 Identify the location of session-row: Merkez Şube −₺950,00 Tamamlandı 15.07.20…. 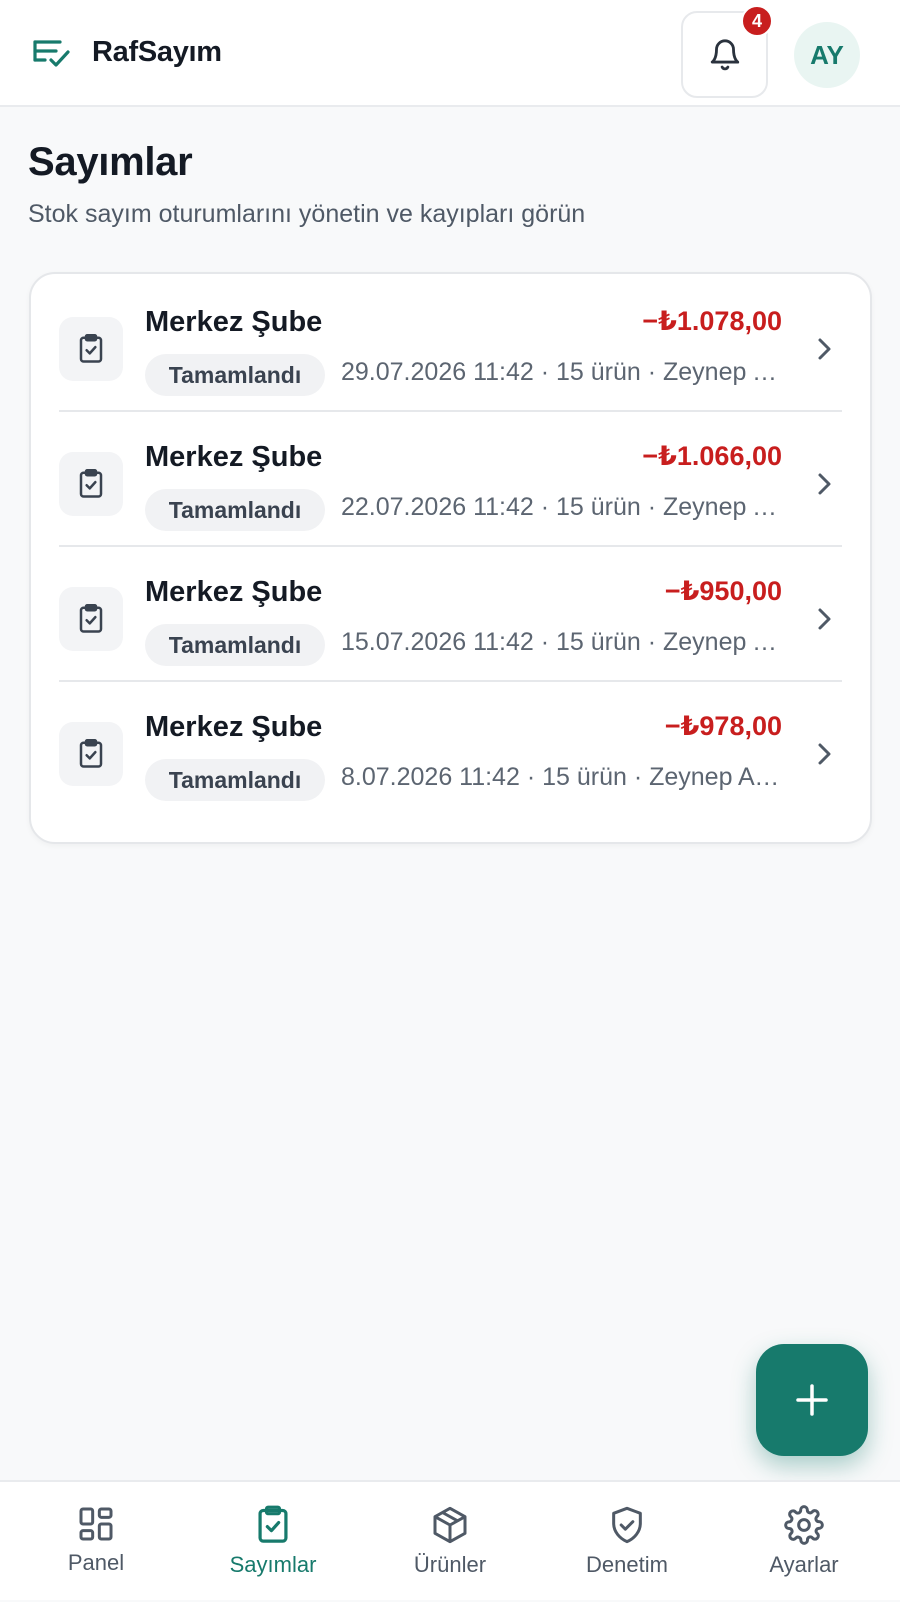
(450, 613).